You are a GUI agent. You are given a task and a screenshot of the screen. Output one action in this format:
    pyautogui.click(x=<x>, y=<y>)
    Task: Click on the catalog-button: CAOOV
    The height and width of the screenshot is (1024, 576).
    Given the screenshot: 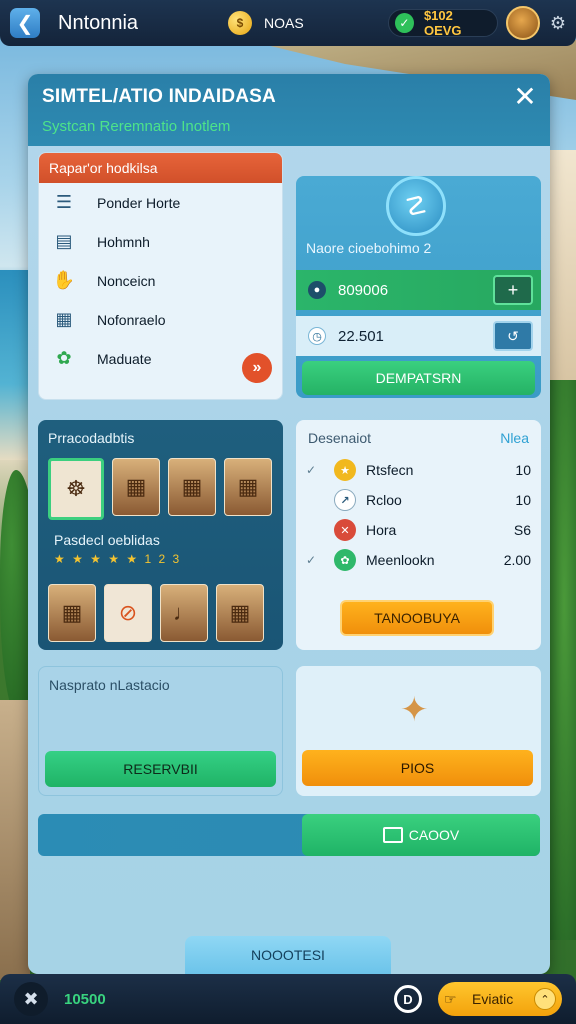 What is the action you would take?
    pyautogui.click(x=421, y=835)
    